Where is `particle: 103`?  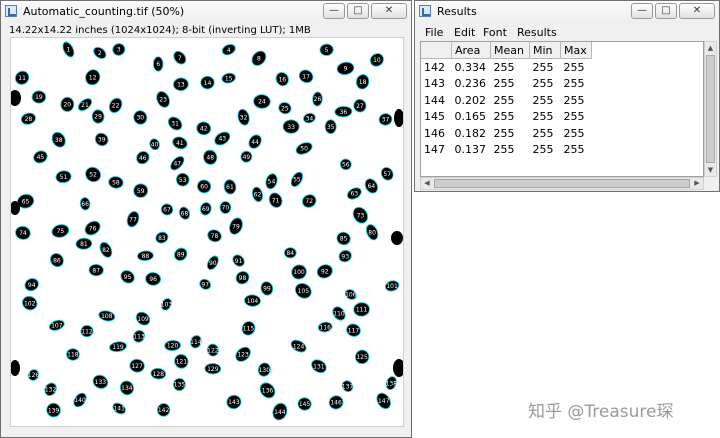
particle: 103 is located at coordinates (166, 304).